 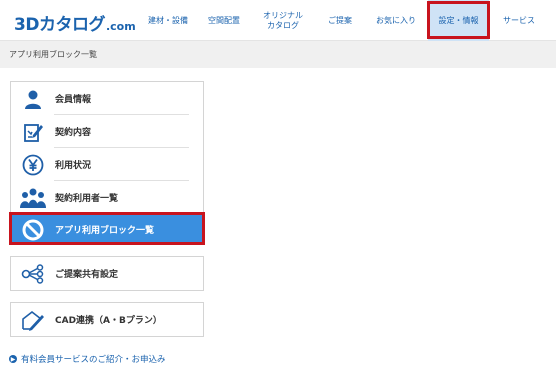 What do you see at coordinates (93, 360) in the screenshot?
I see `paid-service-link-text: 有料会員サービスのご紹介・お申込み` at bounding box center [93, 360].